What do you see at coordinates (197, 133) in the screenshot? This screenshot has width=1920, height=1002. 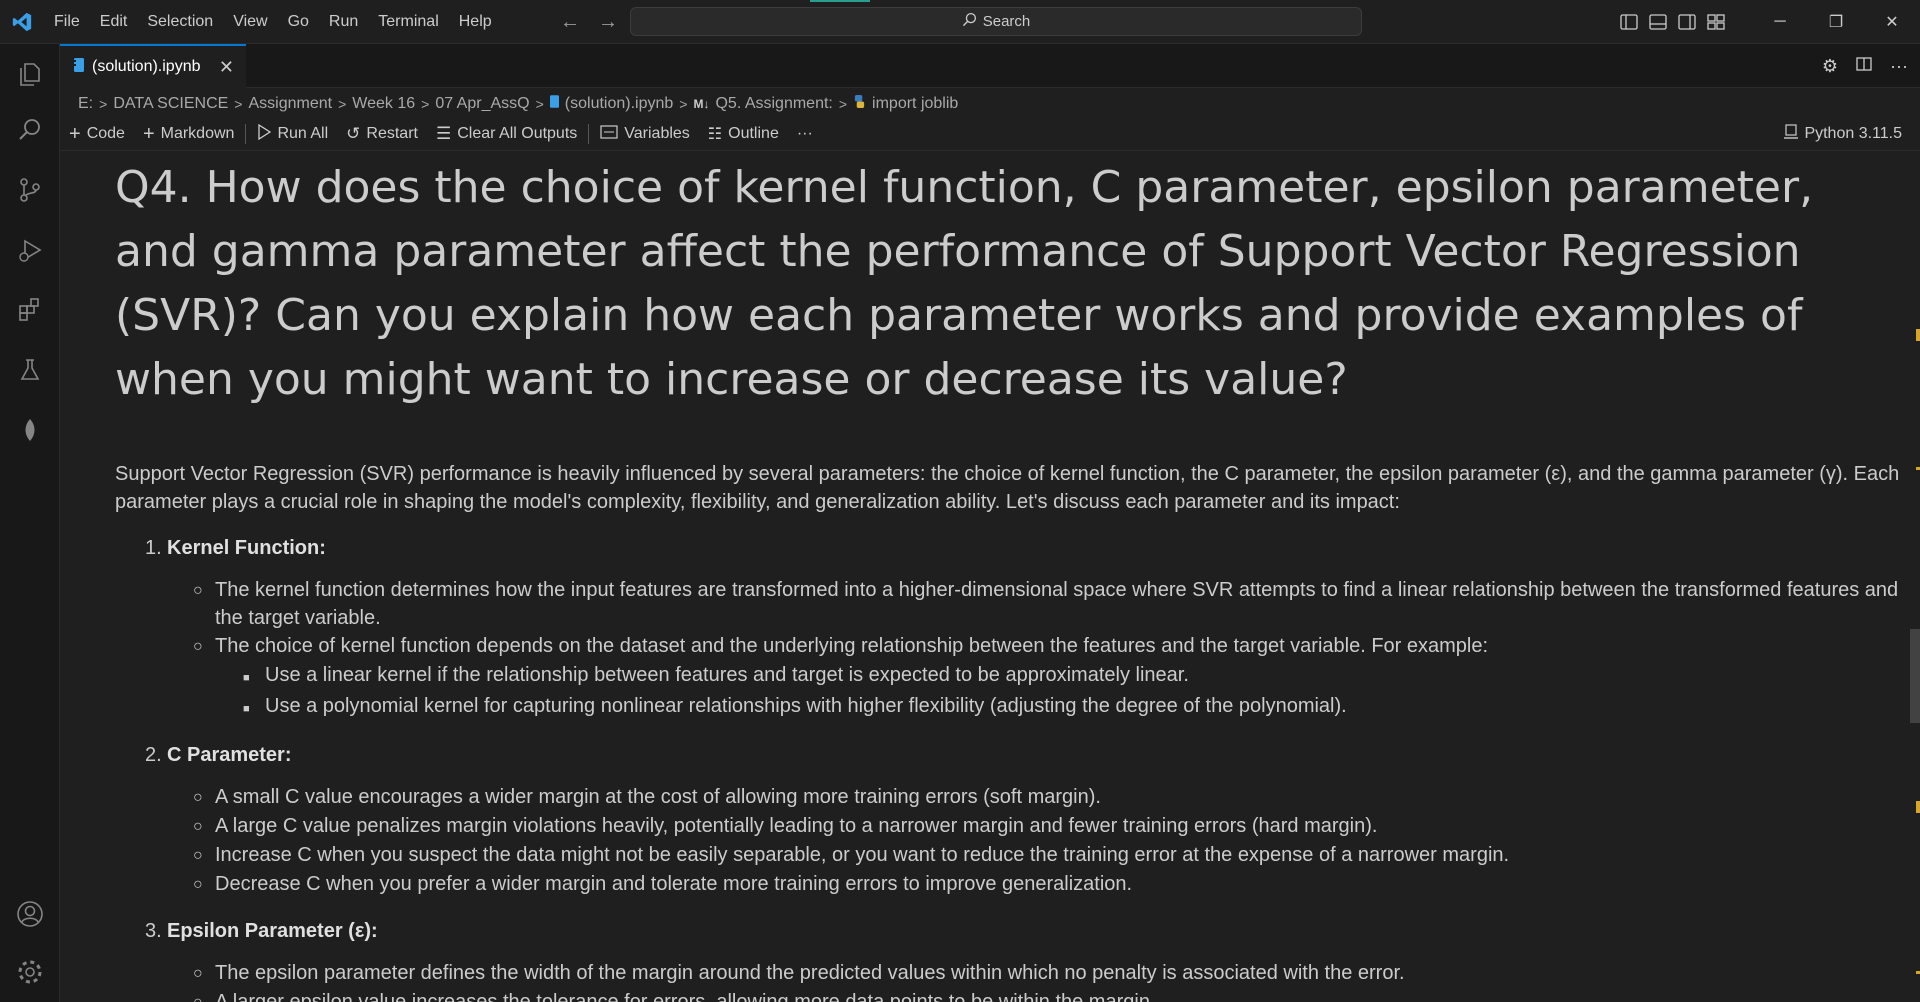 I see `markdown-label: Markdown` at bounding box center [197, 133].